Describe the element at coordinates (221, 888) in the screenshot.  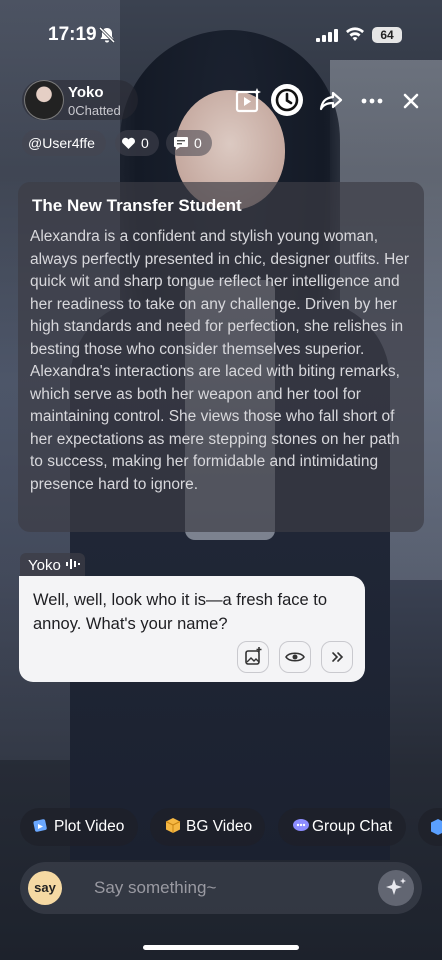
I see `message-input-bar: say Say something~` at that location.